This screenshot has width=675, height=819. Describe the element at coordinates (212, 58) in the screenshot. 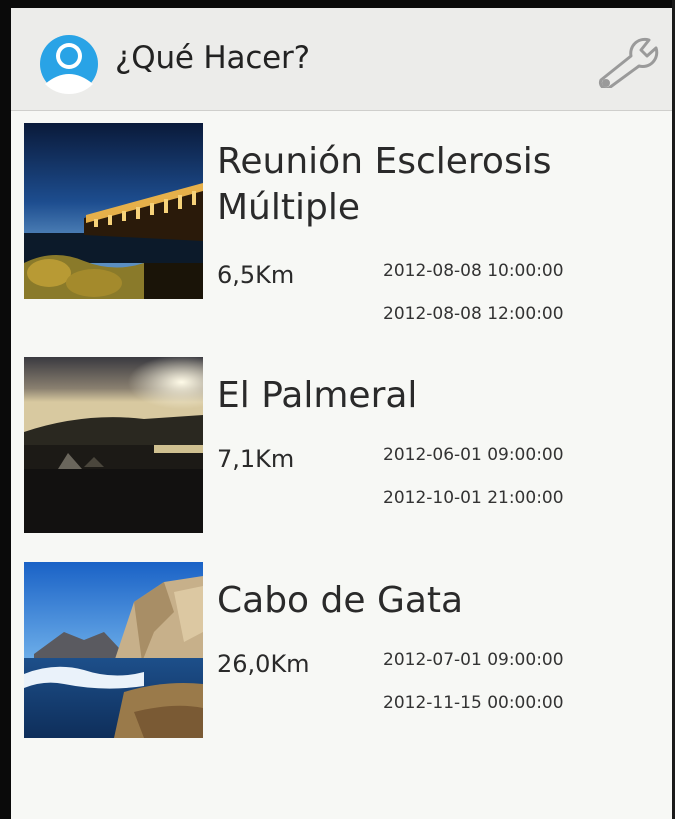

I see `app-title: ¿Qué Hacer?` at that location.